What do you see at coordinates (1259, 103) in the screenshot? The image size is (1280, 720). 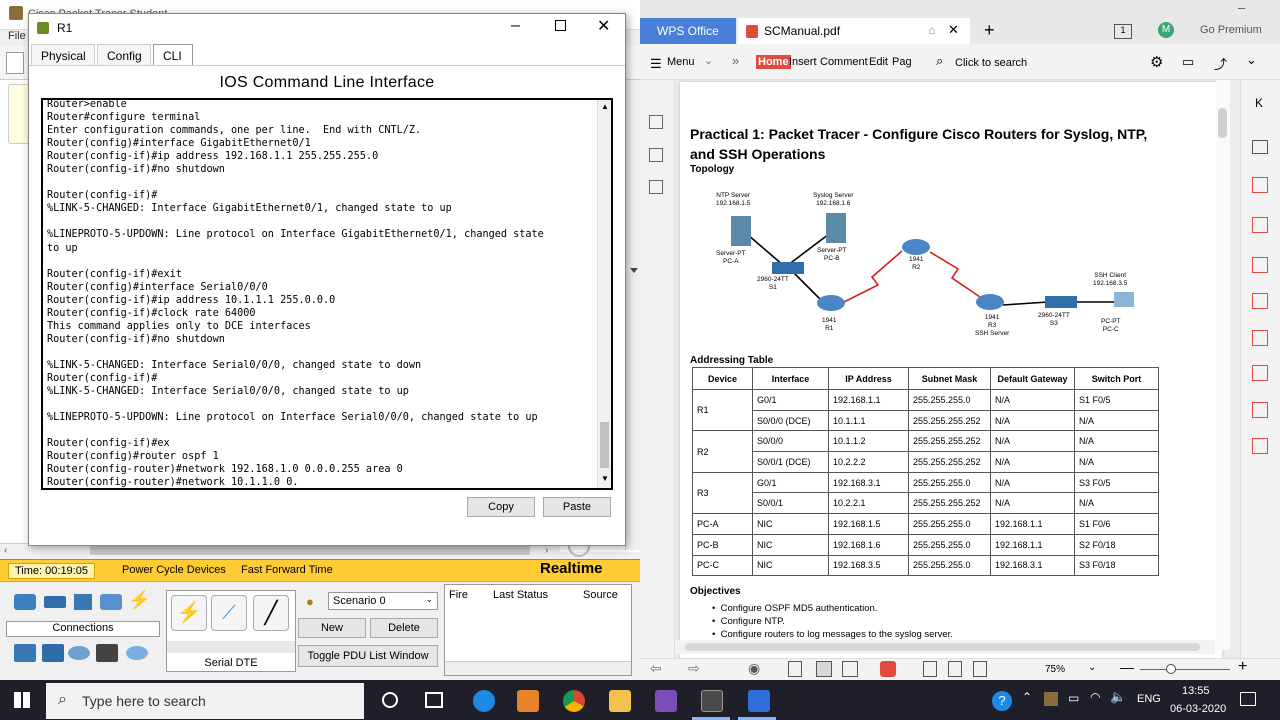 I see `collapse-panel-icon: K` at bounding box center [1259, 103].